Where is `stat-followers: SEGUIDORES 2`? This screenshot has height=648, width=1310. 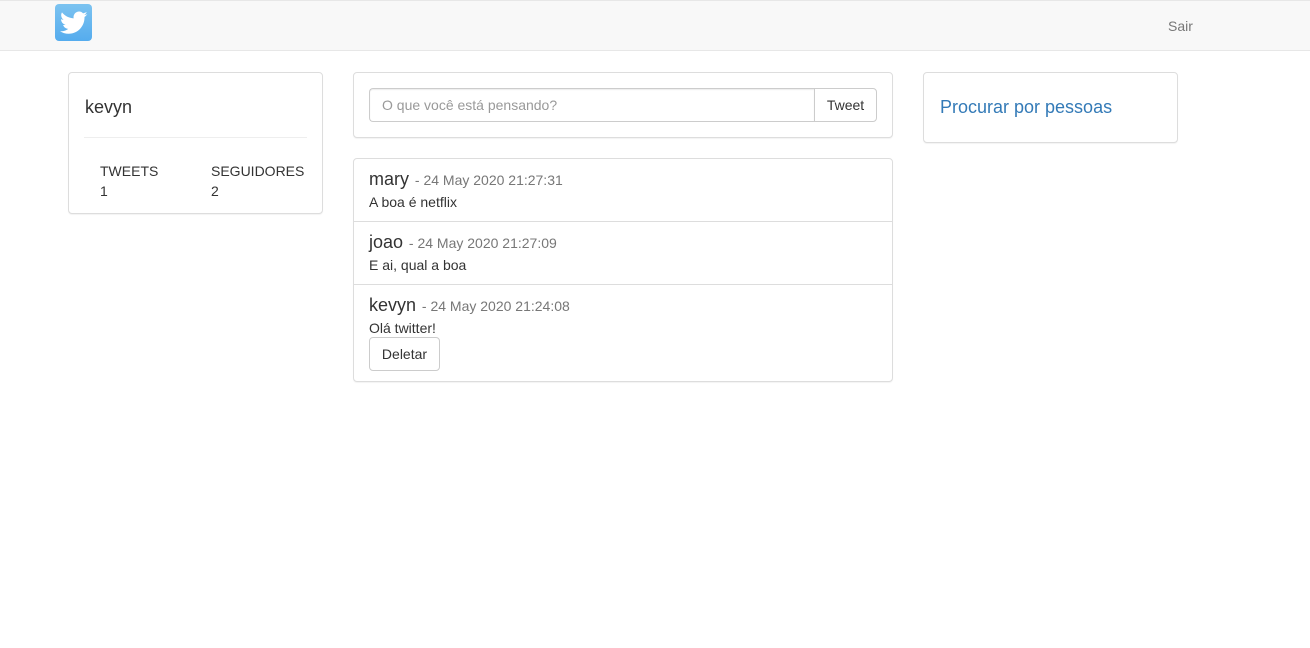
stat-followers: SEGUIDORES 2 is located at coordinates (257, 181).